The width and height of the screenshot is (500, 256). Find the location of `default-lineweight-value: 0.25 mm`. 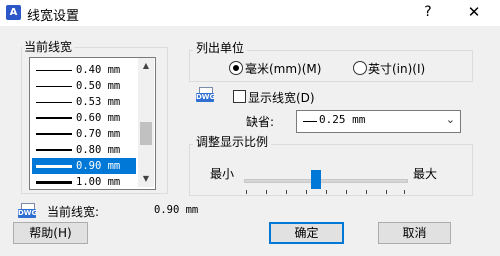

default-lineweight-value: 0.25 mm is located at coordinates (342, 119).